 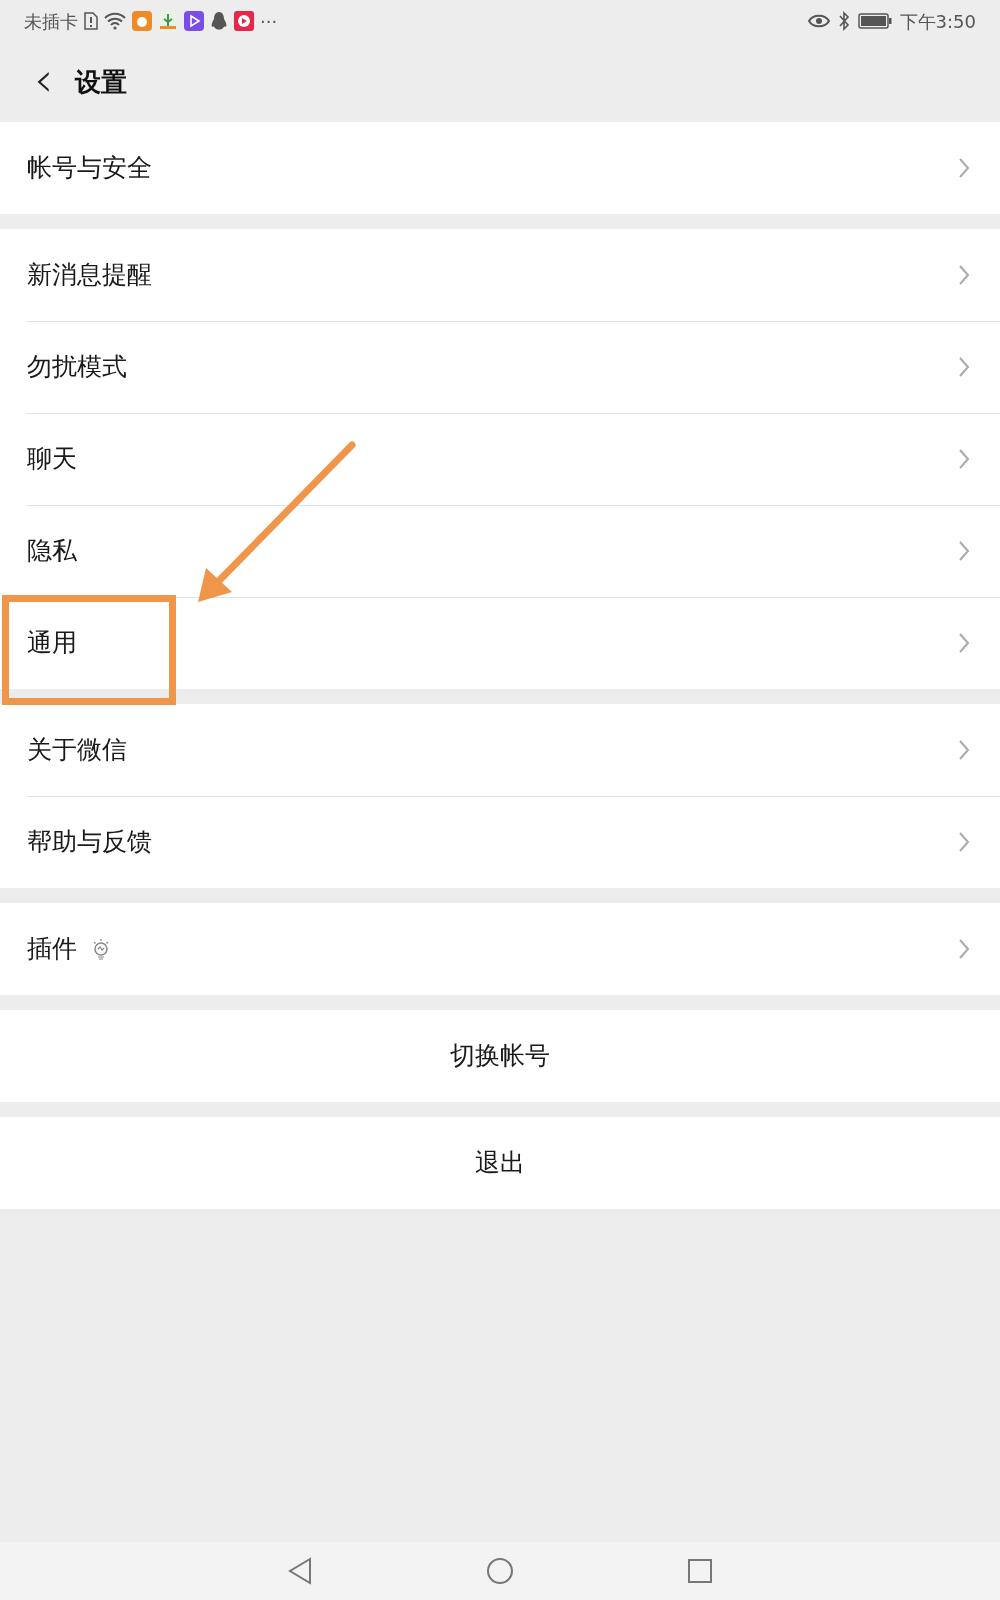 I want to click on settings-row: 帐号与安全, so click(x=500, y=168).